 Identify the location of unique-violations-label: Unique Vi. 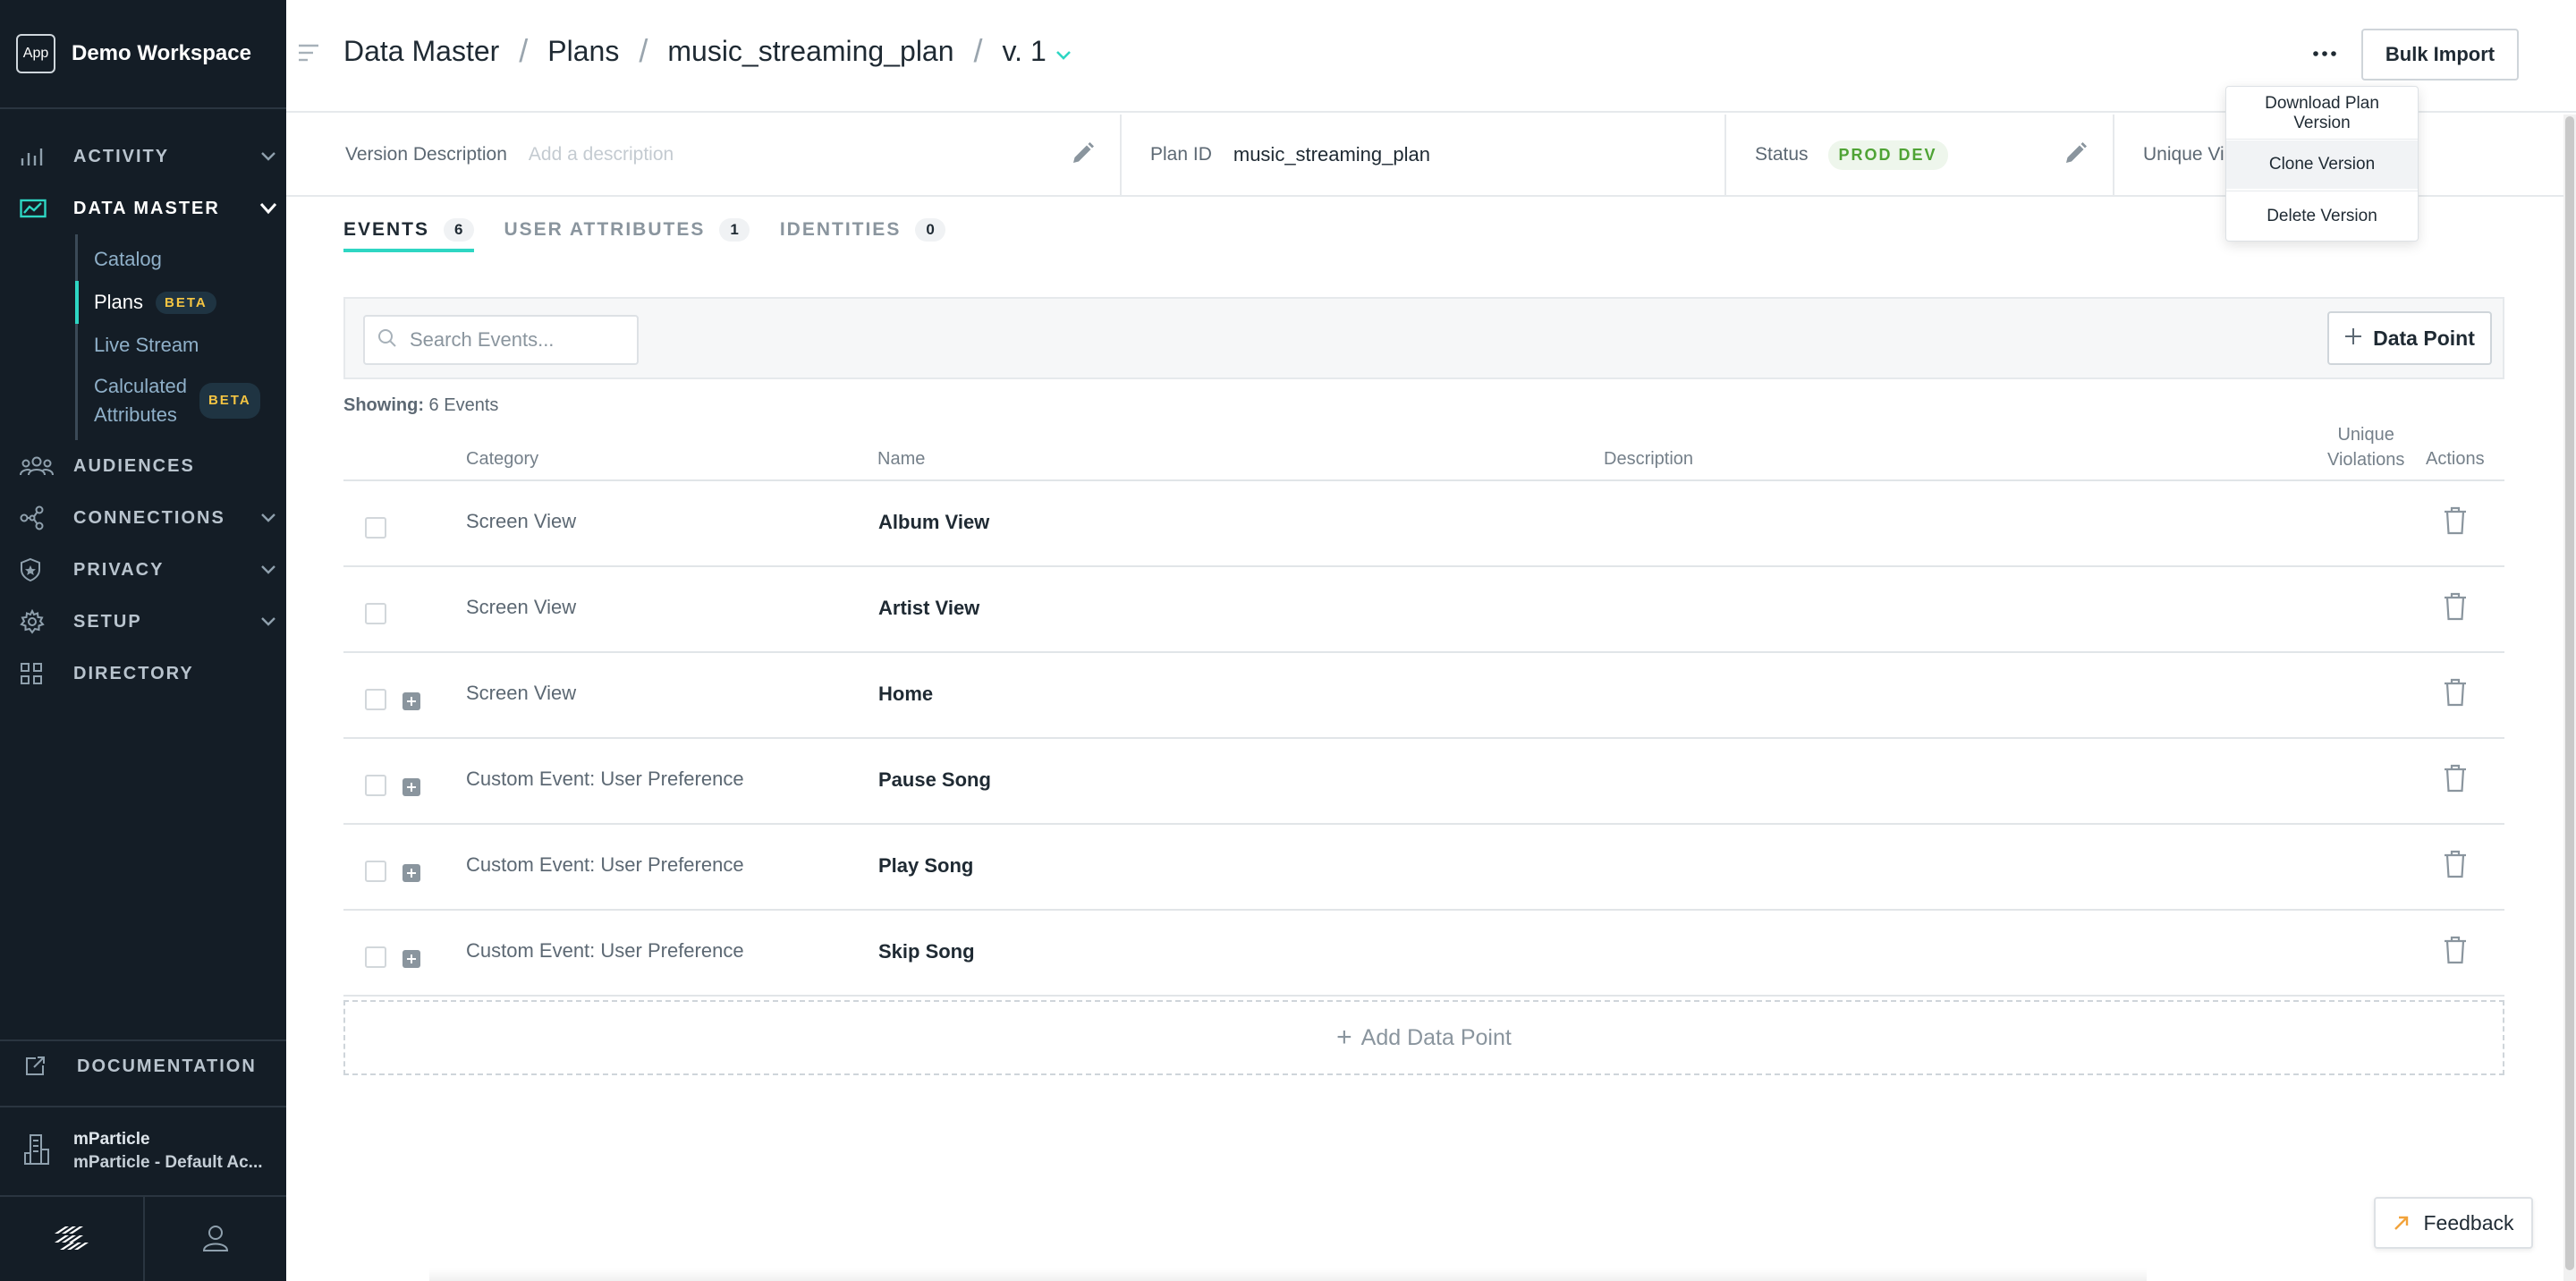
(2183, 154).